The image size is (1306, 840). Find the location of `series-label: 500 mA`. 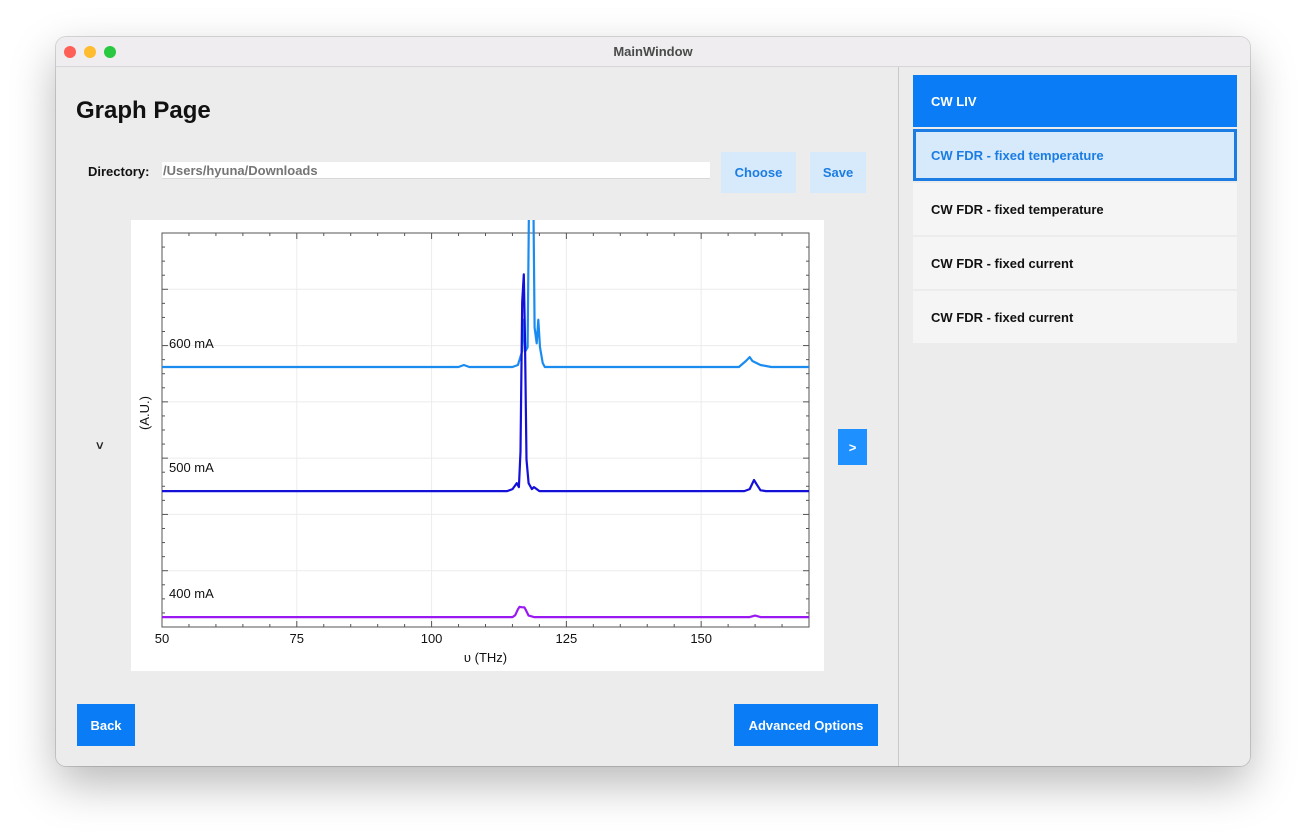

series-label: 500 mA is located at coordinates (191, 467).